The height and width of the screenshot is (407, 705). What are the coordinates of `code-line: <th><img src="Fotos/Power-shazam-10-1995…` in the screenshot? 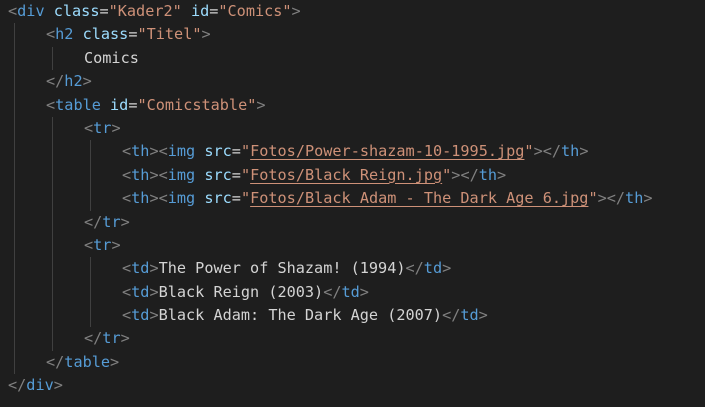 It's located at (330, 152).